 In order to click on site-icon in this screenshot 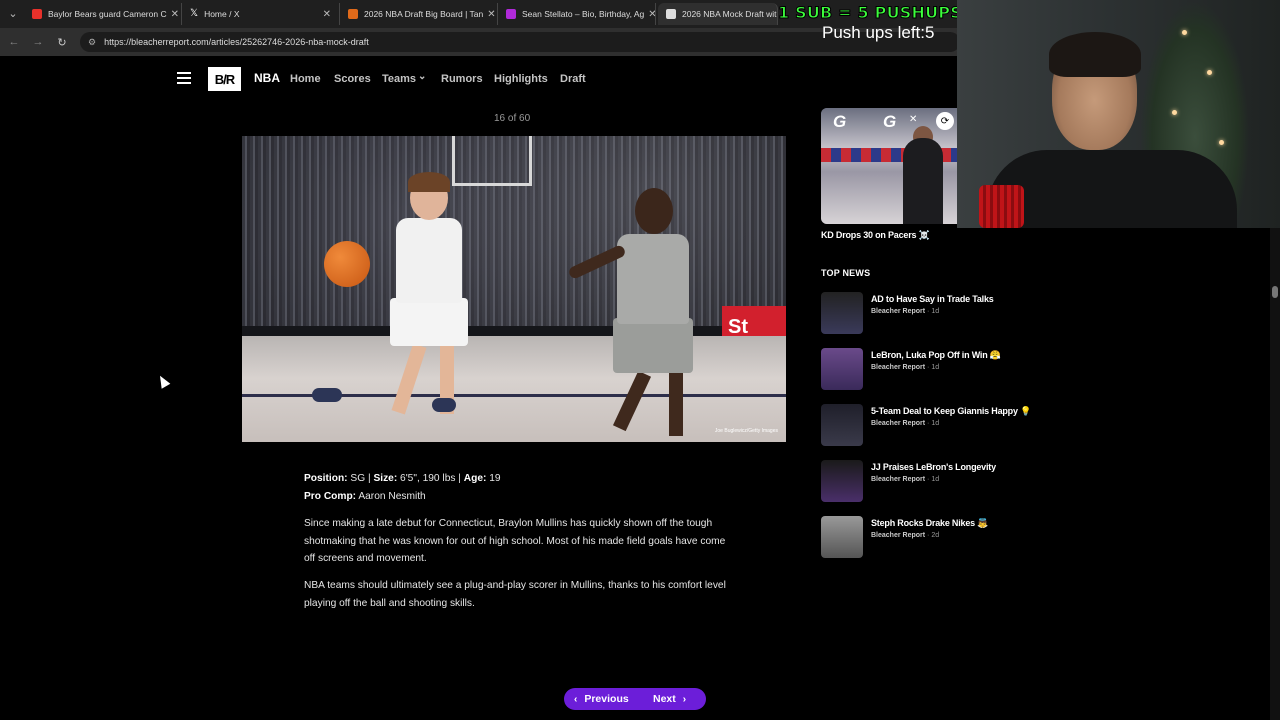, I will do `click(511, 14)`.